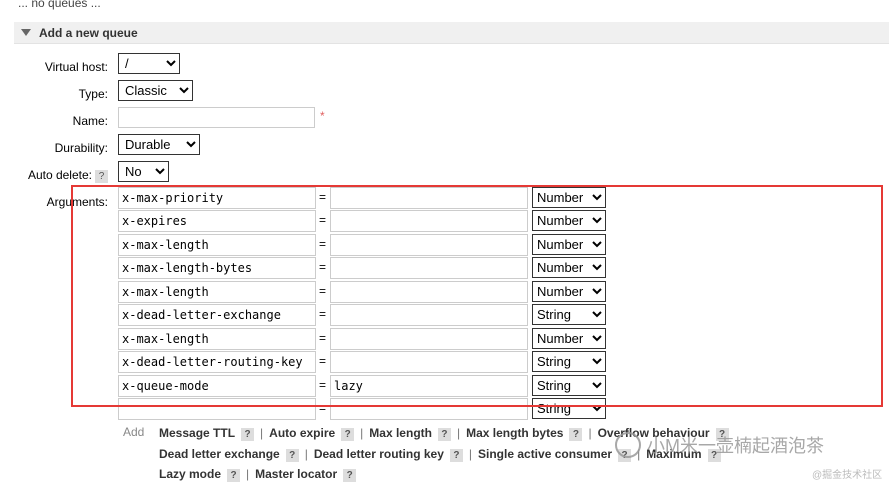 This screenshot has height=487, width=889. What do you see at coordinates (217, 198) in the screenshot?
I see `argument-key-input: x-max-priority` at bounding box center [217, 198].